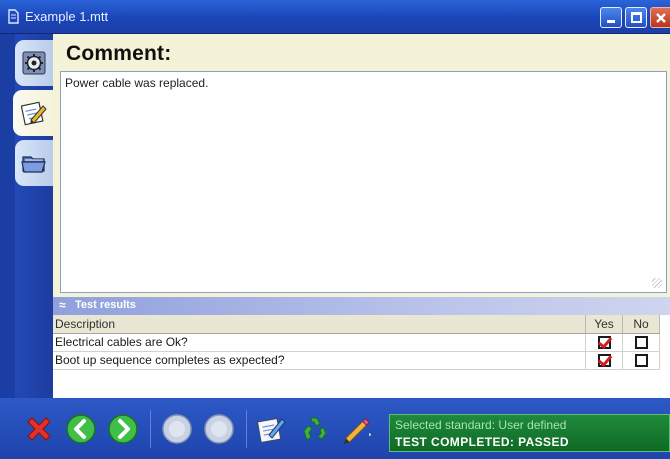 The image size is (670, 459). I want to click on gear-icon, so click(34, 63).